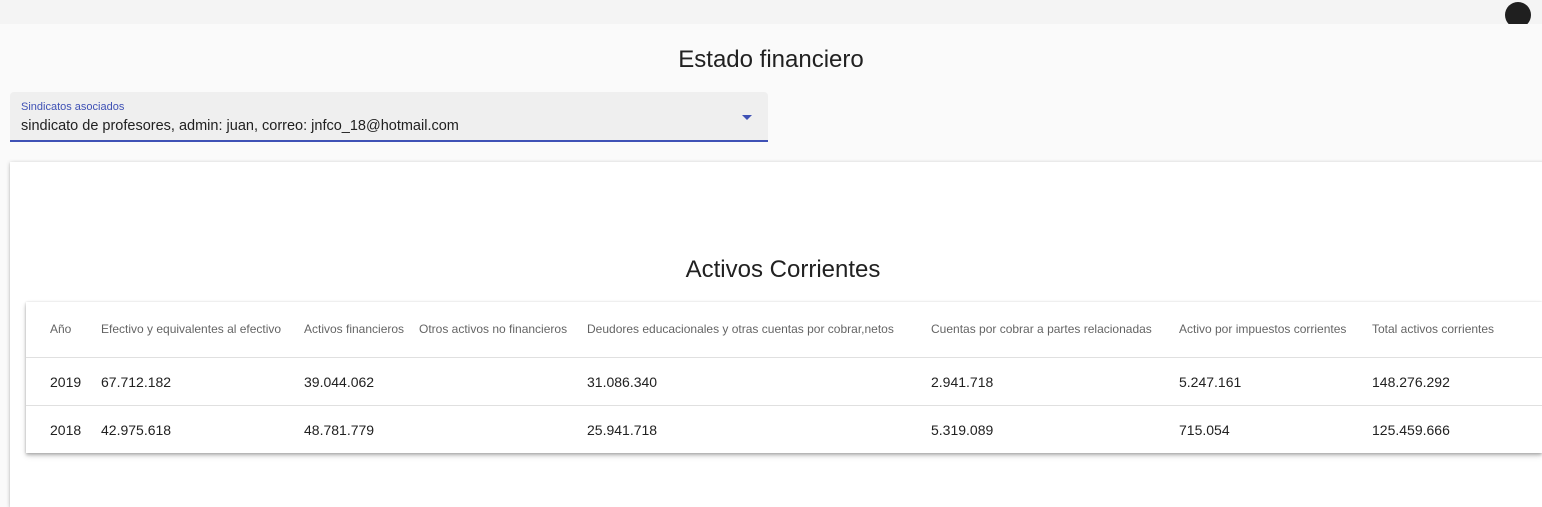 This screenshot has height=507, width=1542. What do you see at coordinates (622, 430) in the screenshot?
I see `table-cell: 25.941.718` at bounding box center [622, 430].